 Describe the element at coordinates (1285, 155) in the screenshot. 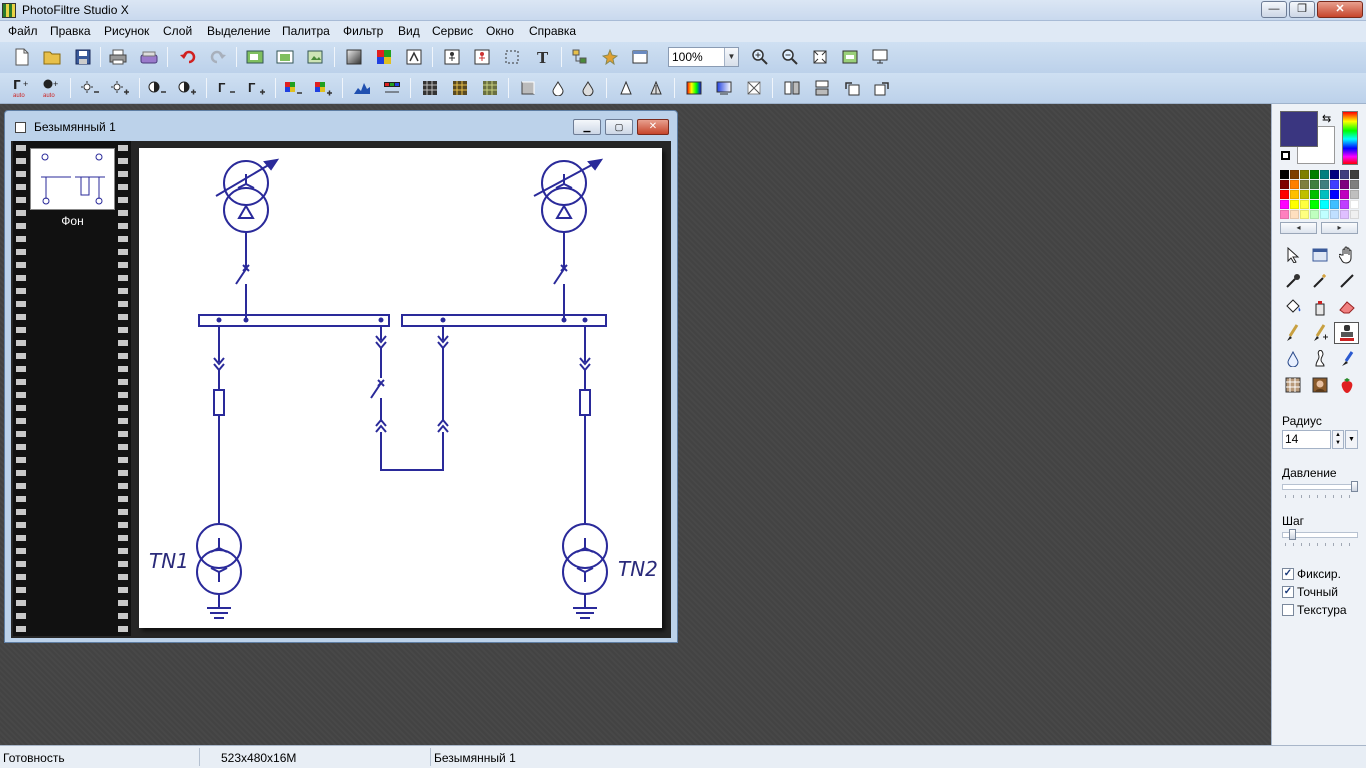

I see `reset-colors-icon` at that location.